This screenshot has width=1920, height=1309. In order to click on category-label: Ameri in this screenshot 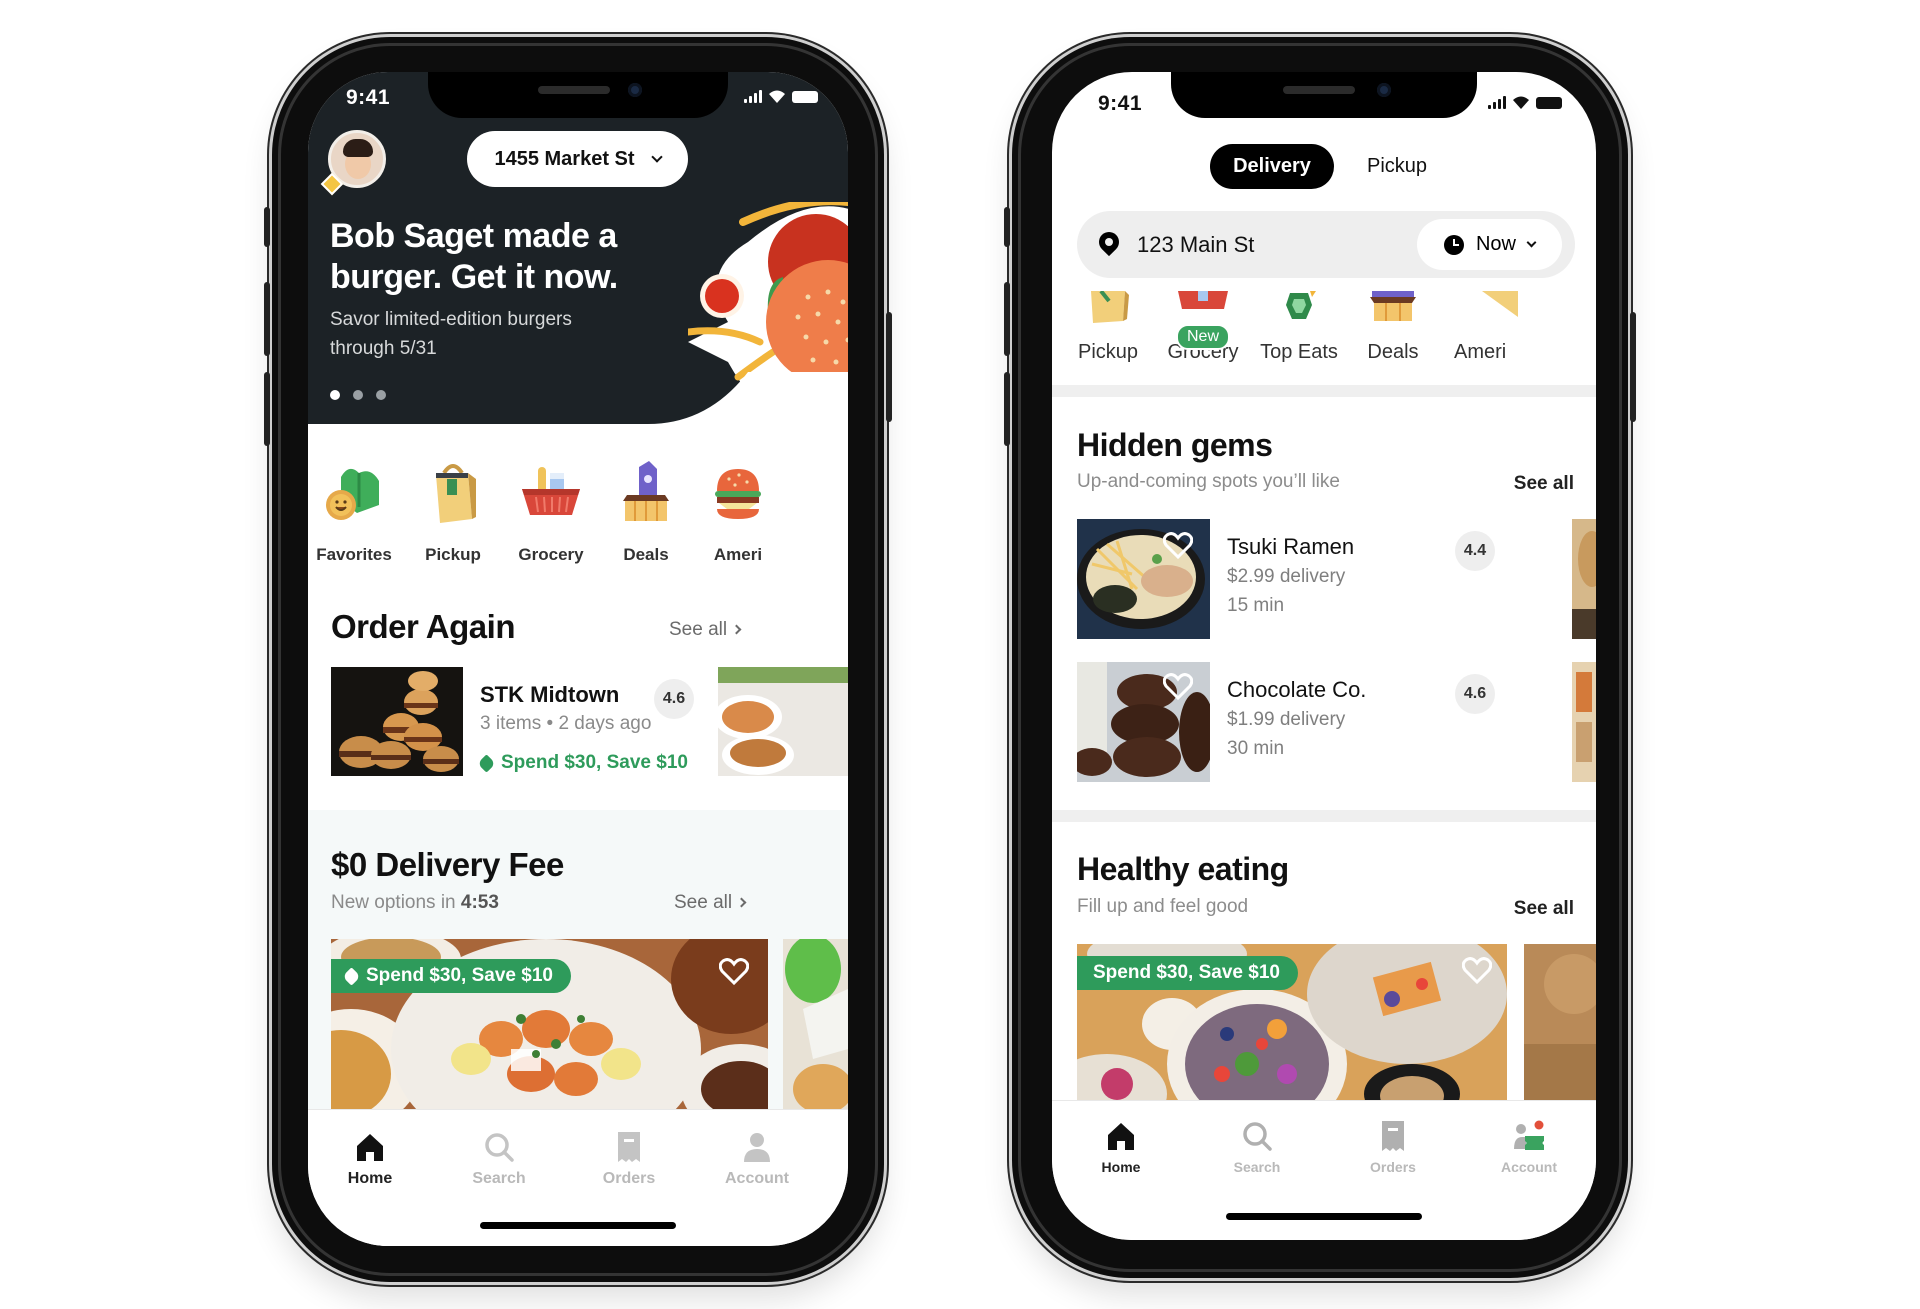, I will do `click(1480, 352)`.